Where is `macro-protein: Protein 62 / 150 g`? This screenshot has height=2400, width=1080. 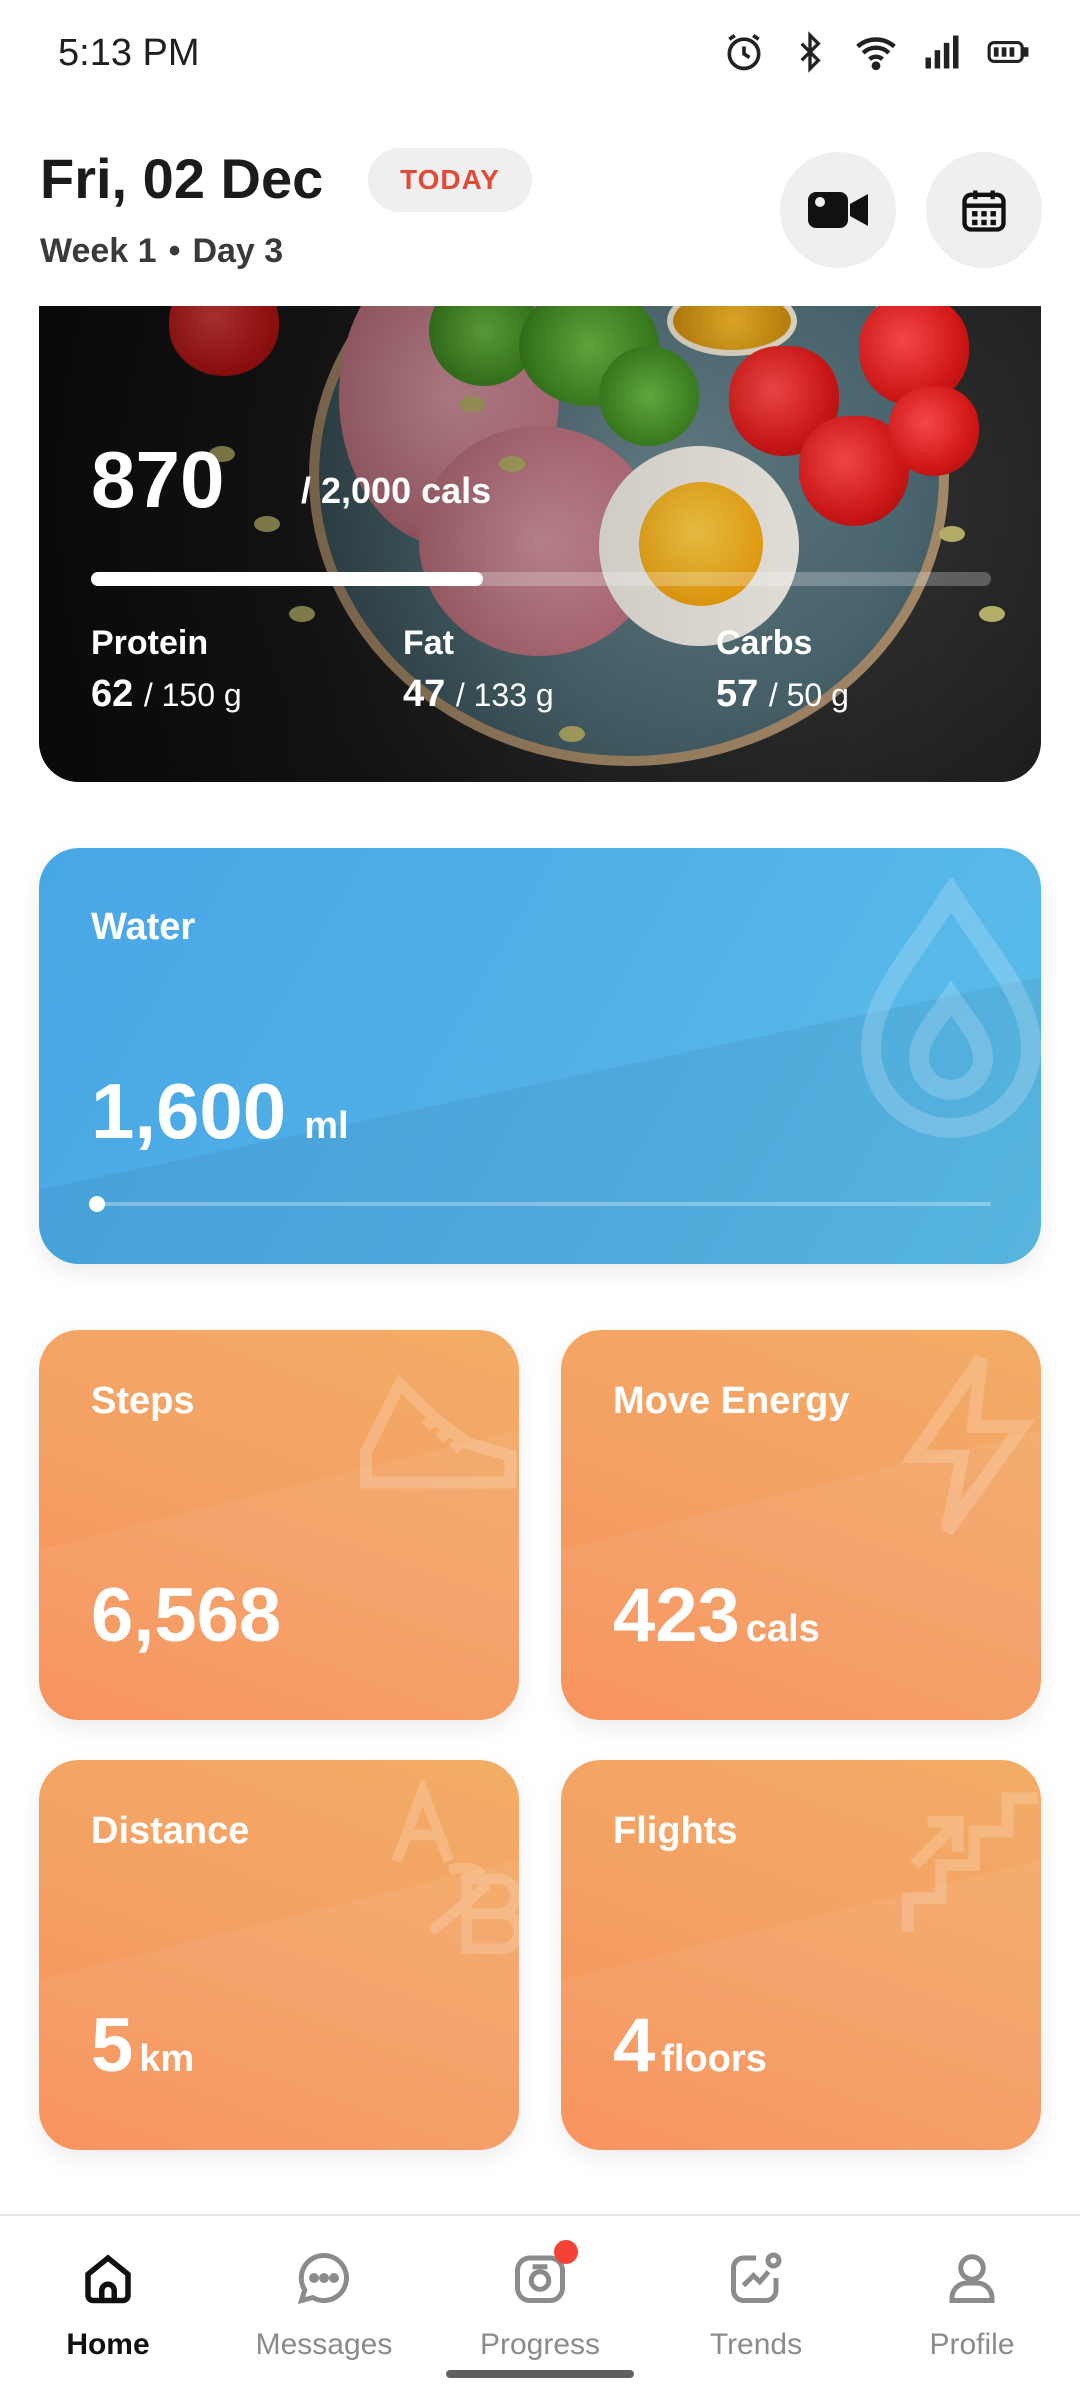
macro-protein: Protein 62 / 150 g is located at coordinates (166, 670).